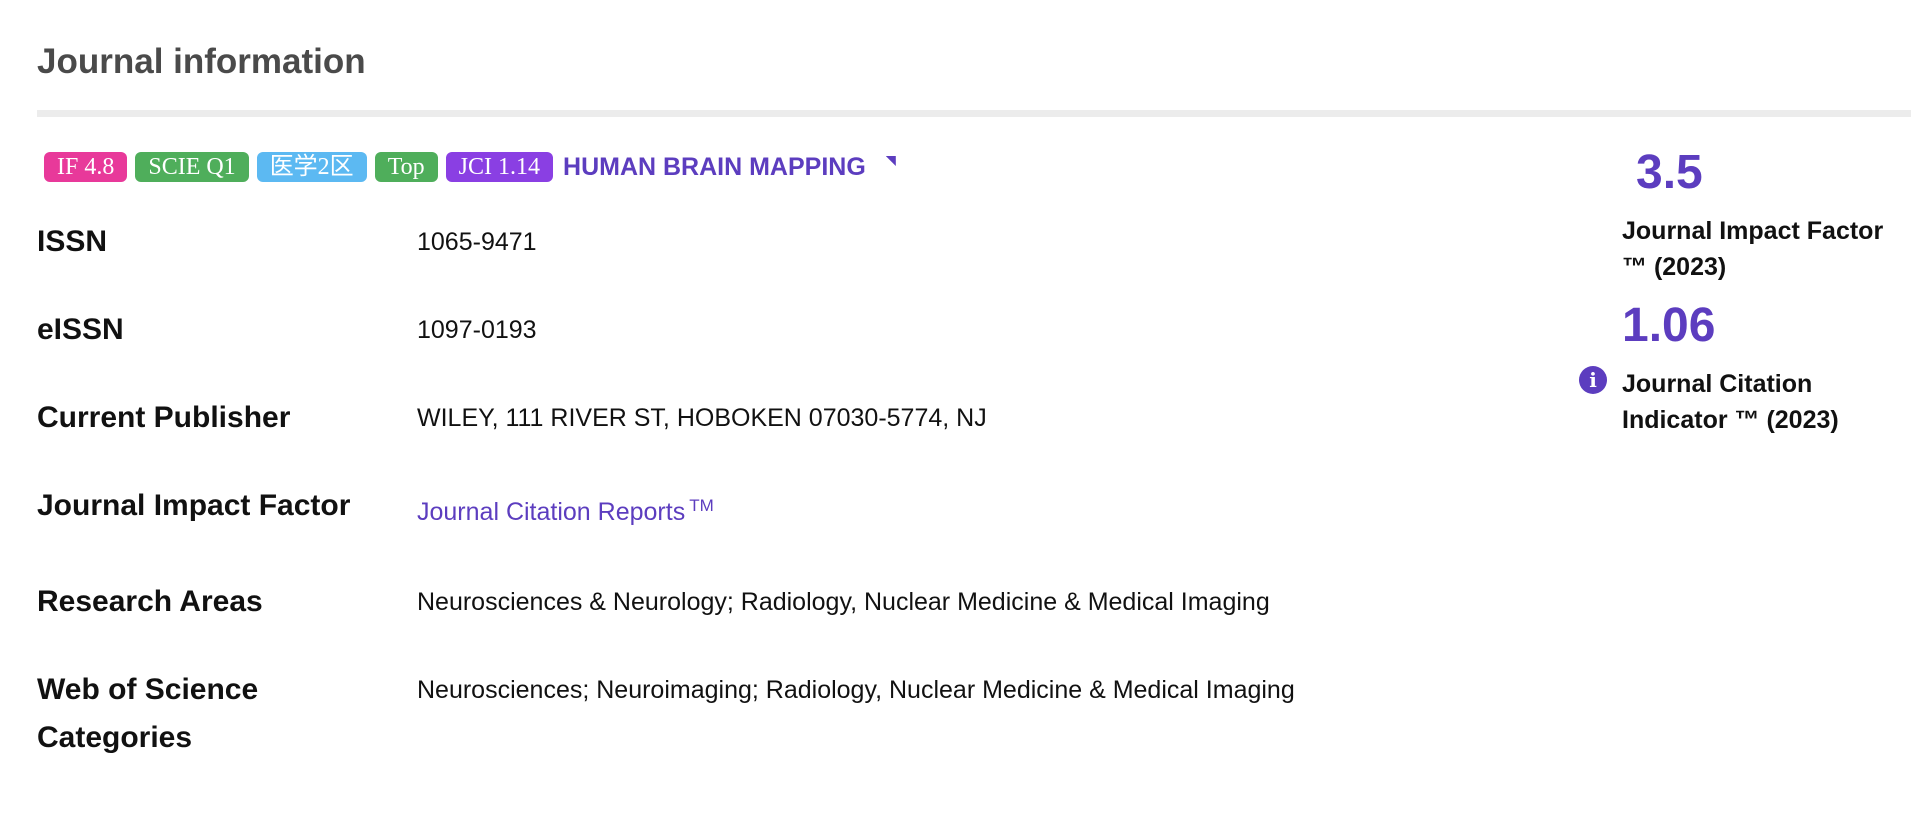 The image size is (1930, 814). What do you see at coordinates (194, 505) in the screenshot?
I see `jif-label: Journal Impact Factor` at bounding box center [194, 505].